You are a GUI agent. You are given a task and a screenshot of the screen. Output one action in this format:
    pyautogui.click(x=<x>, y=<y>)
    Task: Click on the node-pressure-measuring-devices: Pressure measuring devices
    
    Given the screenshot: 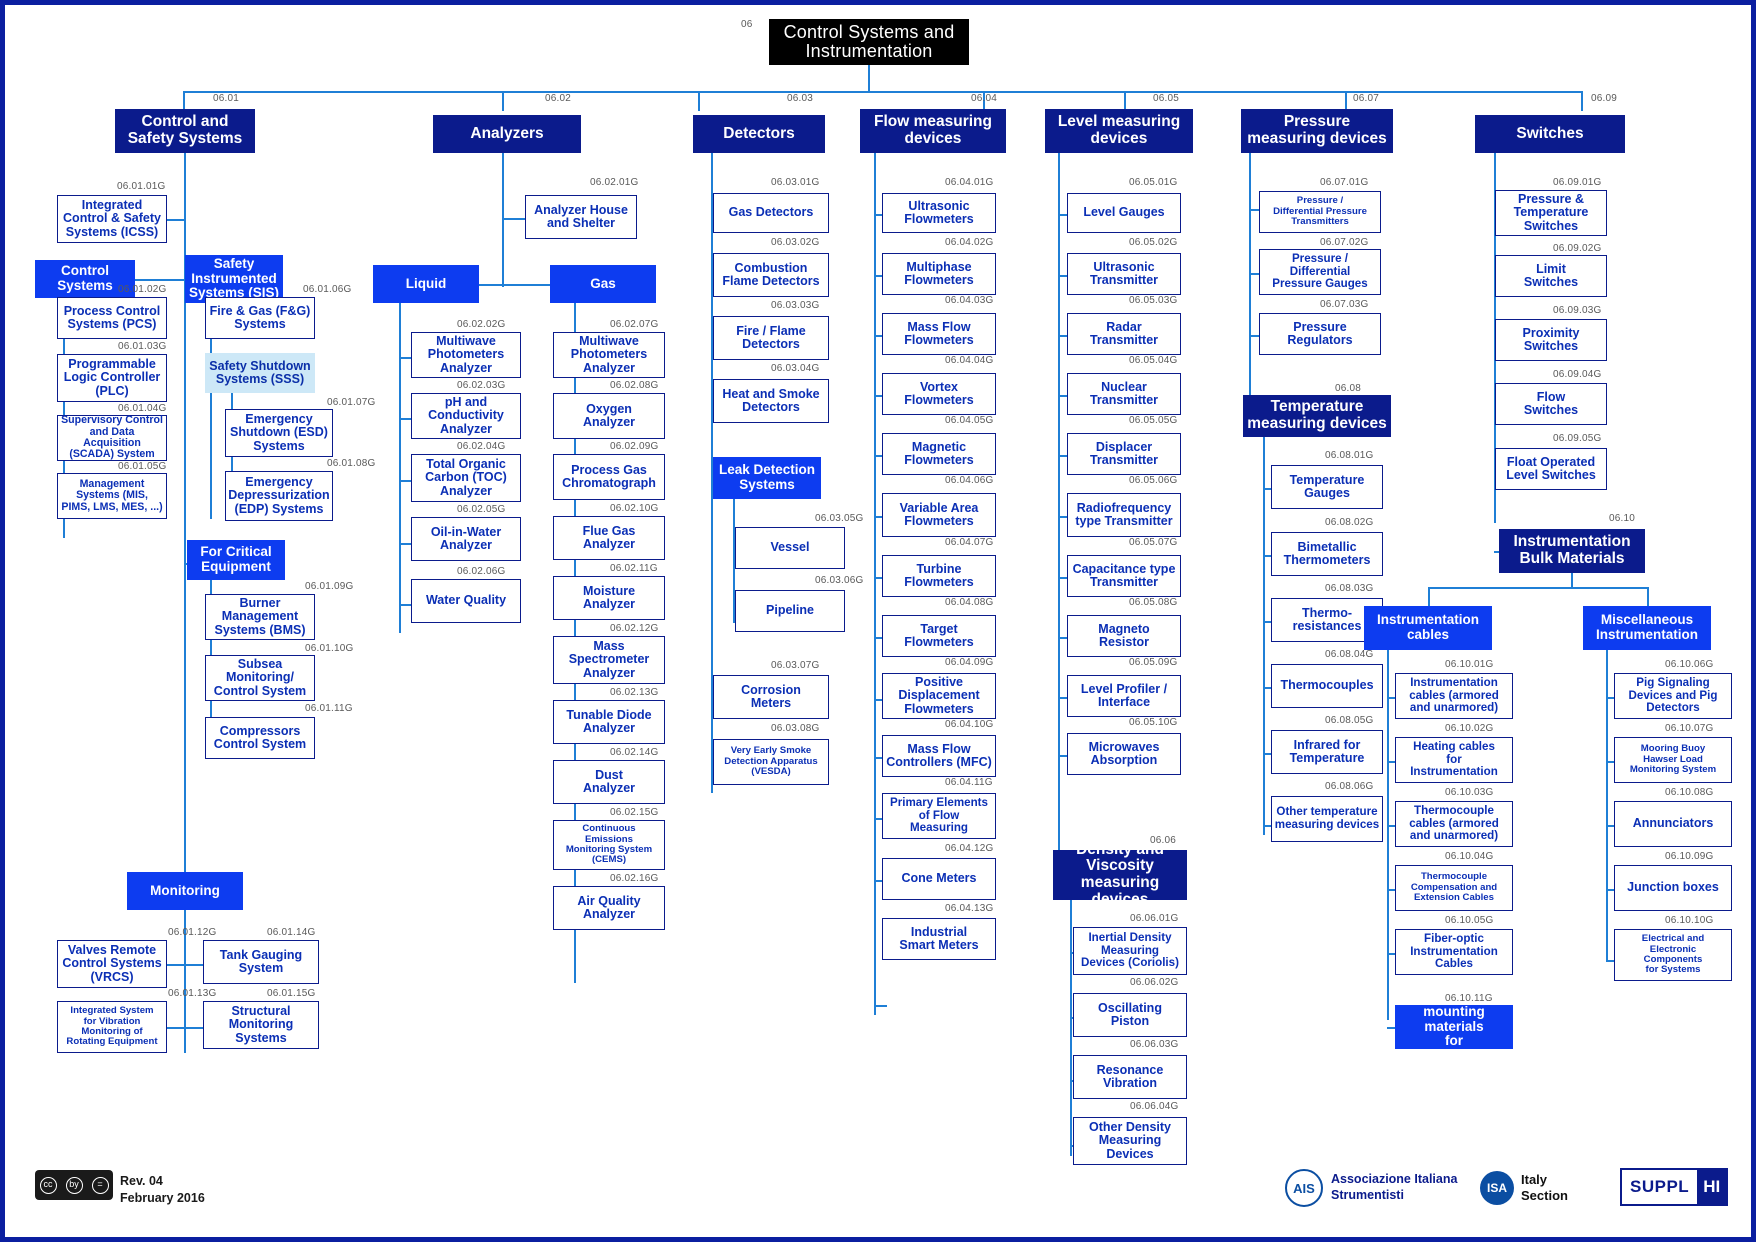 What is the action you would take?
    pyautogui.click(x=1317, y=131)
    